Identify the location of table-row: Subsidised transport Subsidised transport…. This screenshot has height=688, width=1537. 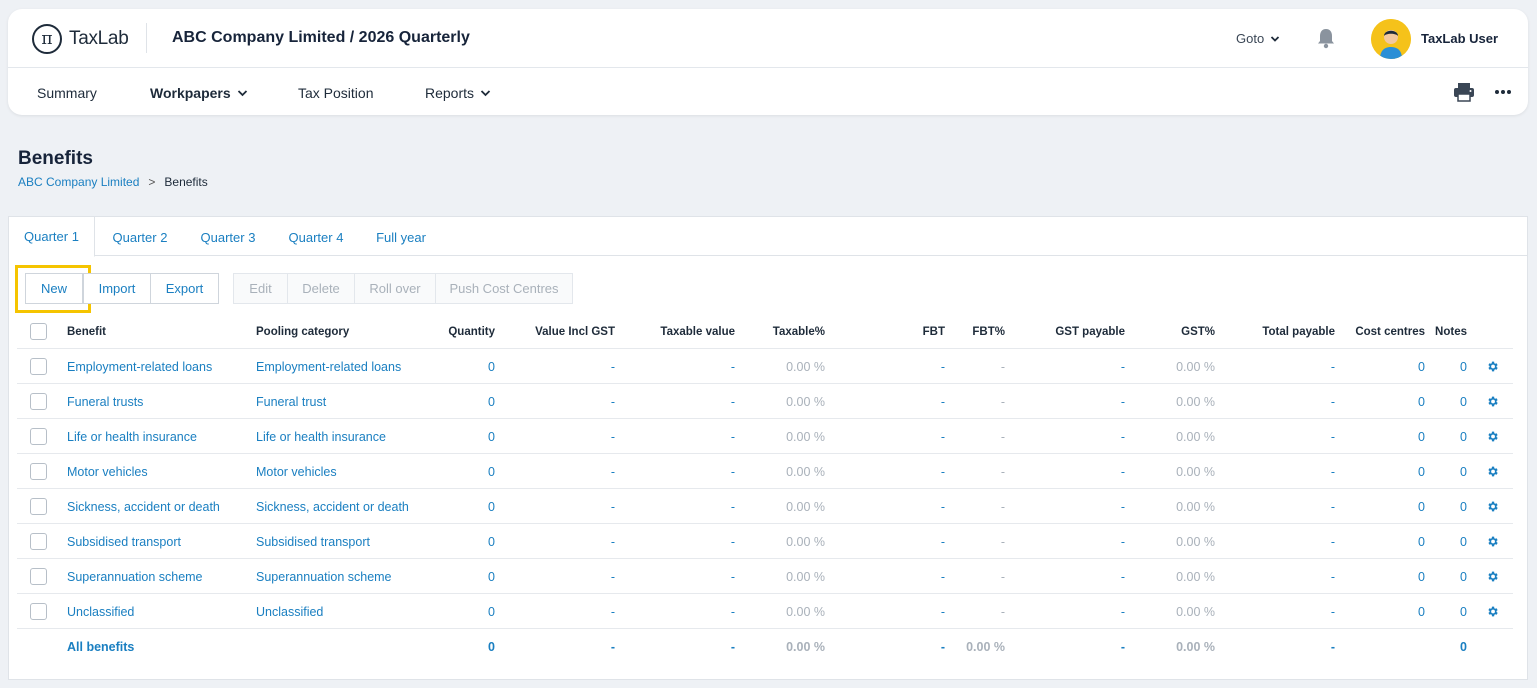
(765, 541).